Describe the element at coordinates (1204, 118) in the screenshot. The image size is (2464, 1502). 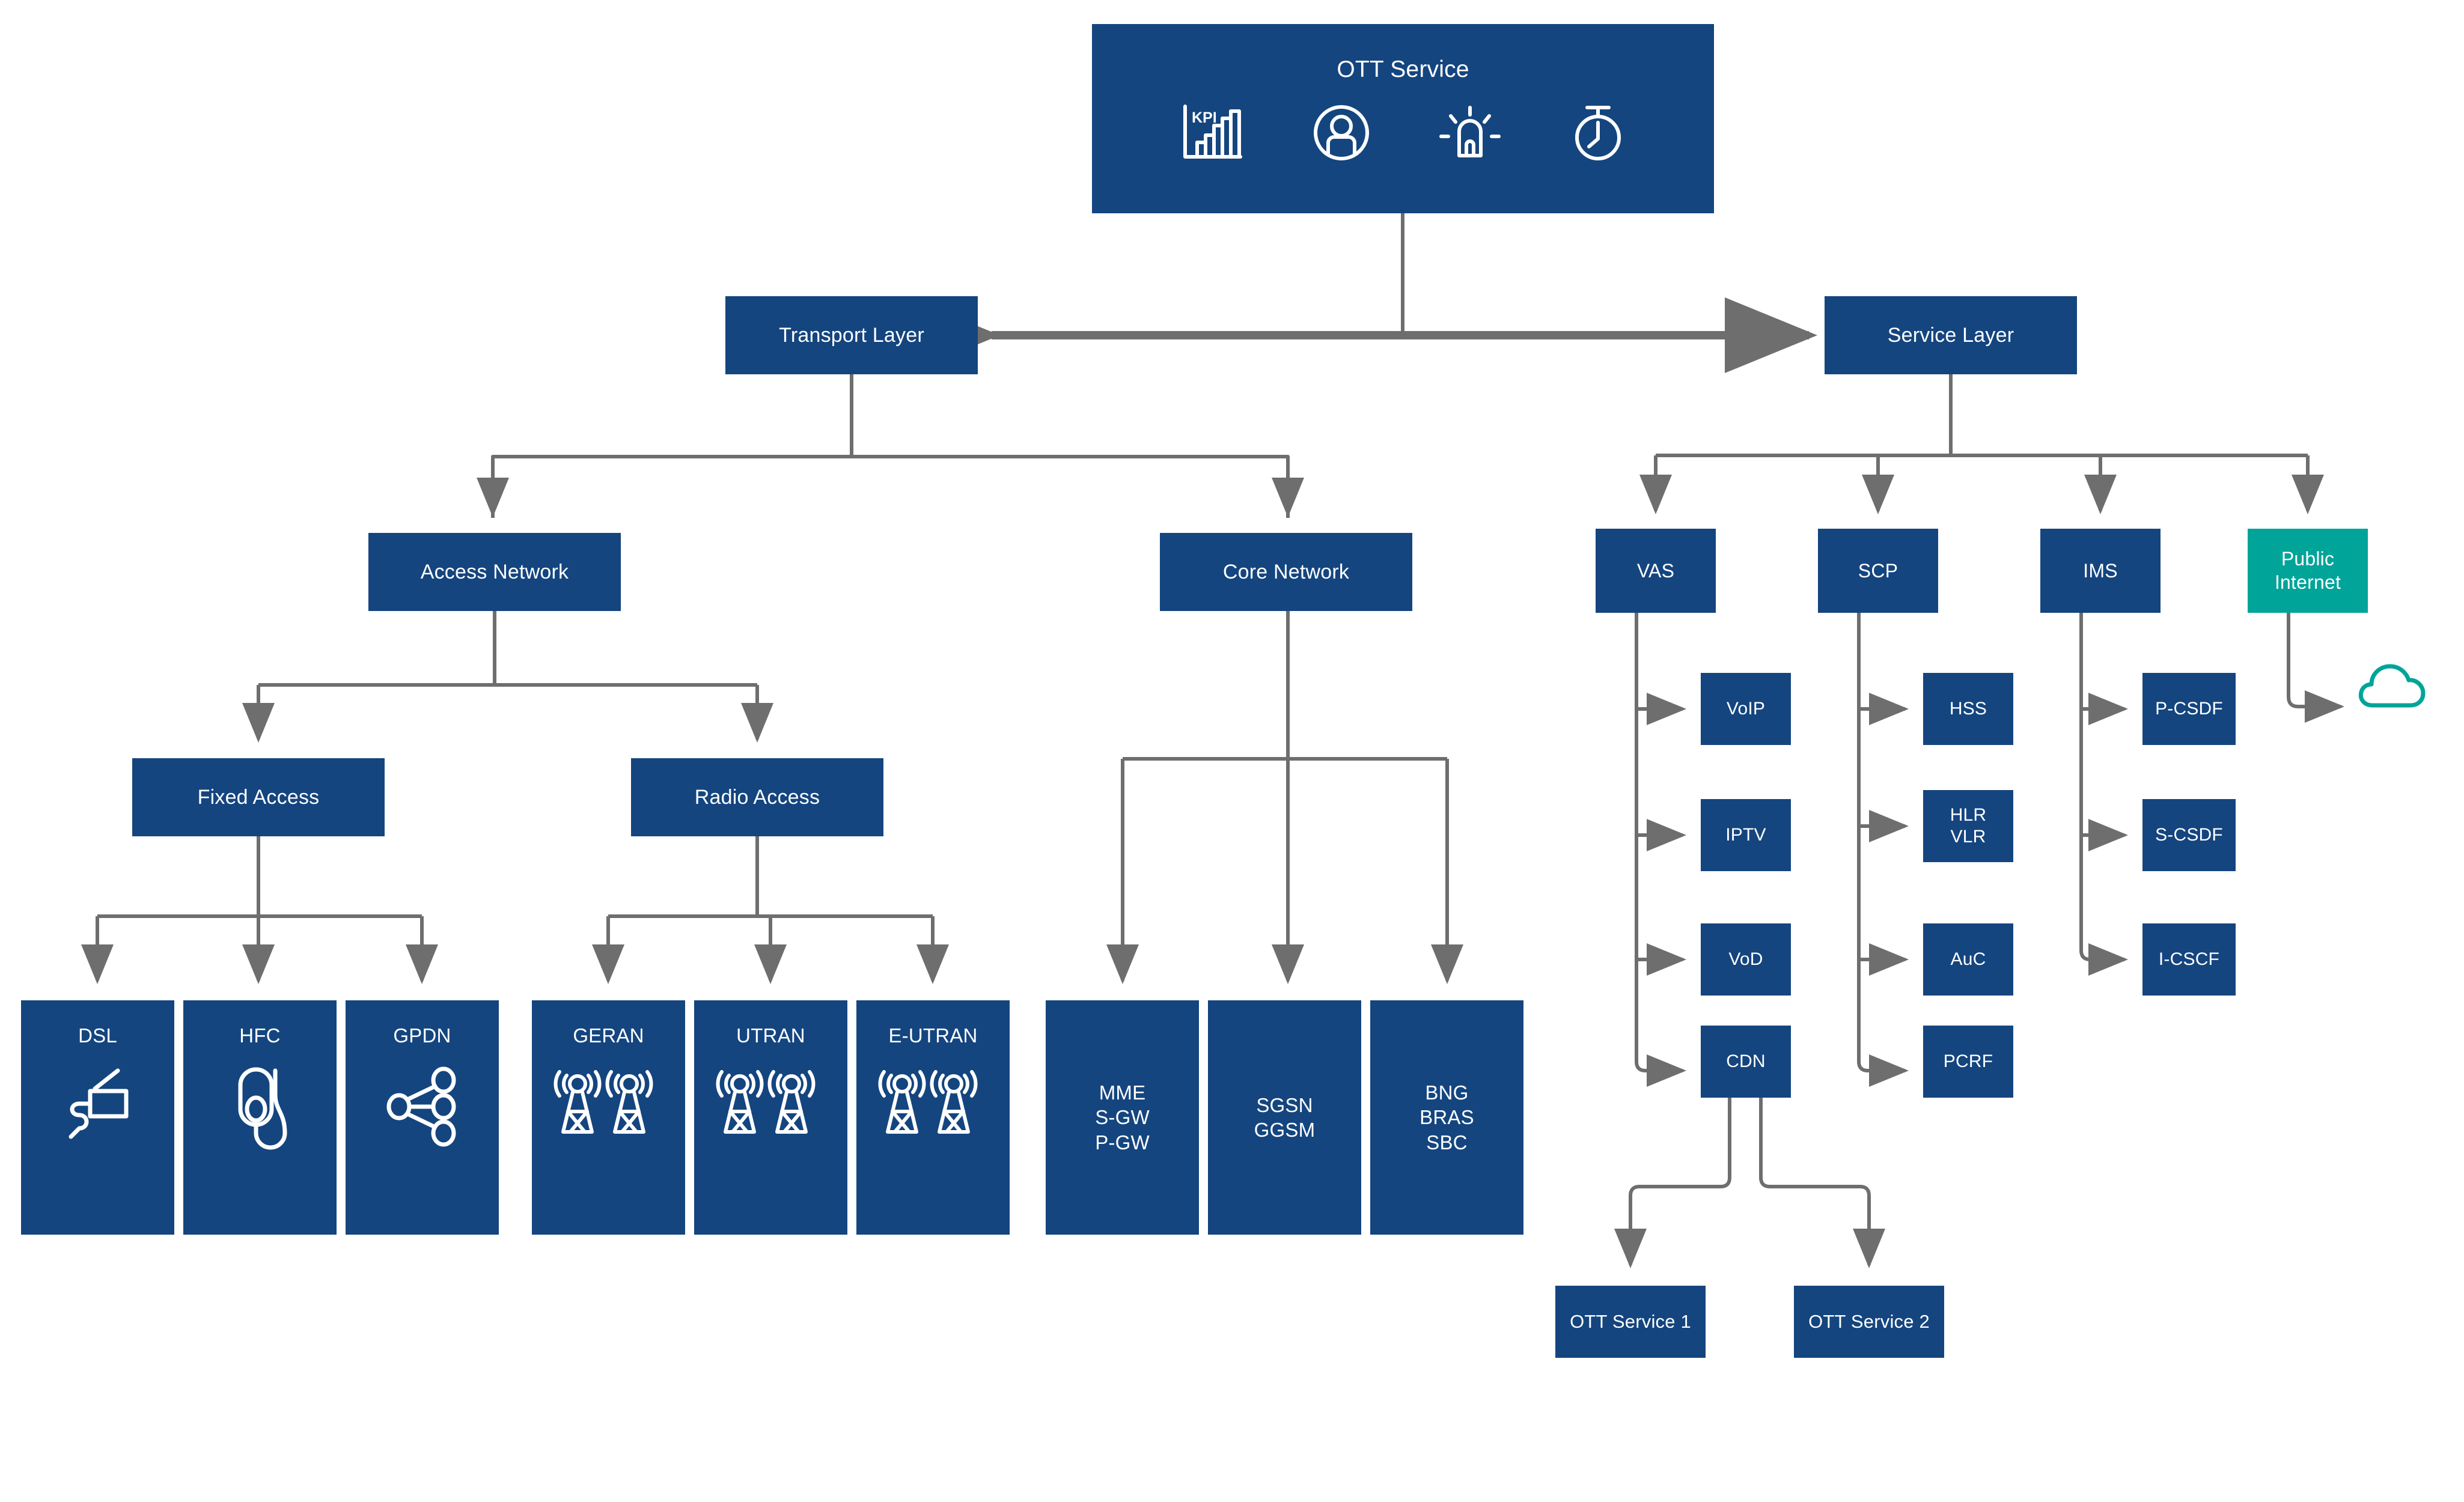
I see `svg-text: KPI` at that location.